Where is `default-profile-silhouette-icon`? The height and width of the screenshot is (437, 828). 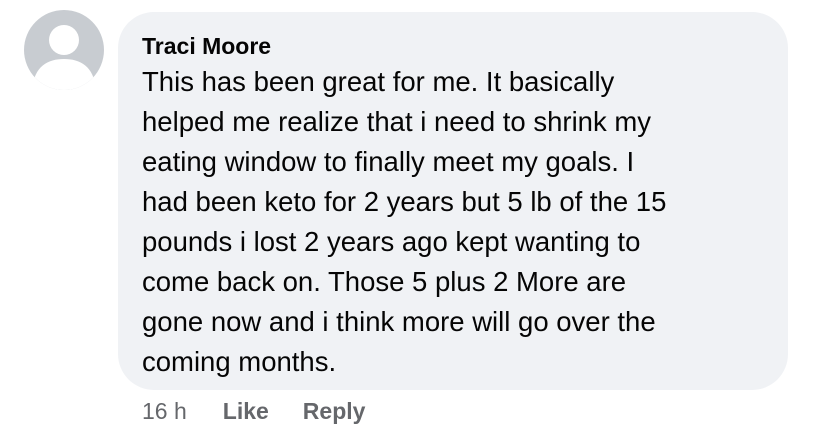
default-profile-silhouette-icon is located at coordinates (64, 57).